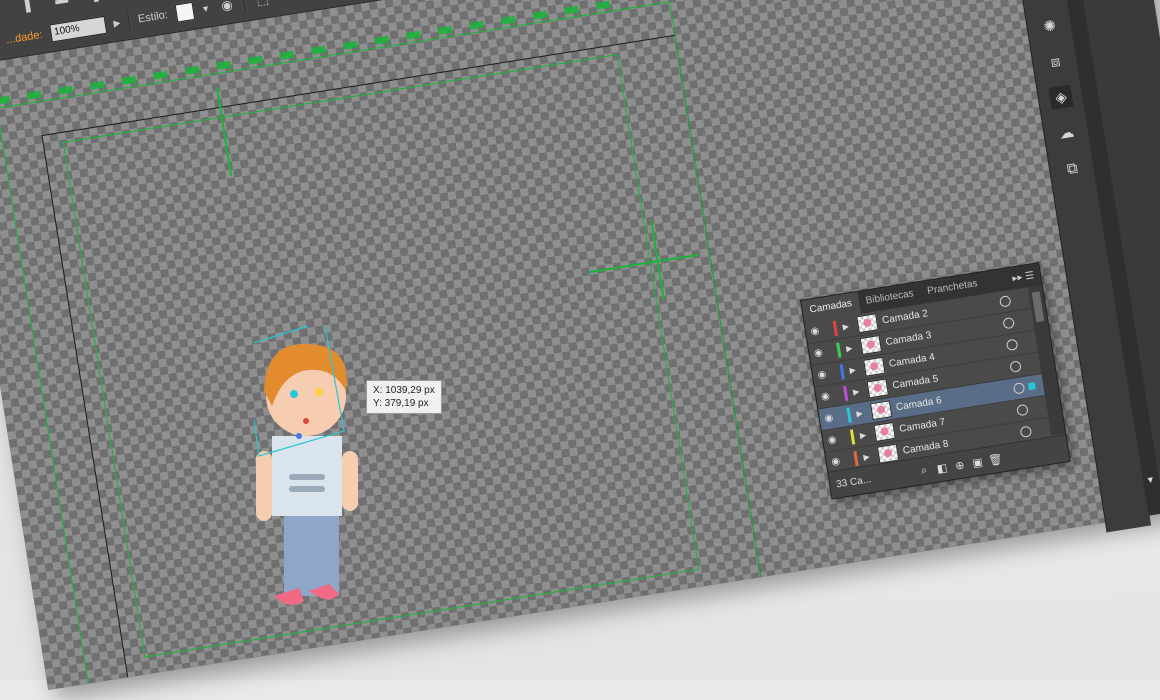 The image size is (1160, 700). I want to click on recolor-icon: ◉, so click(227, 8).